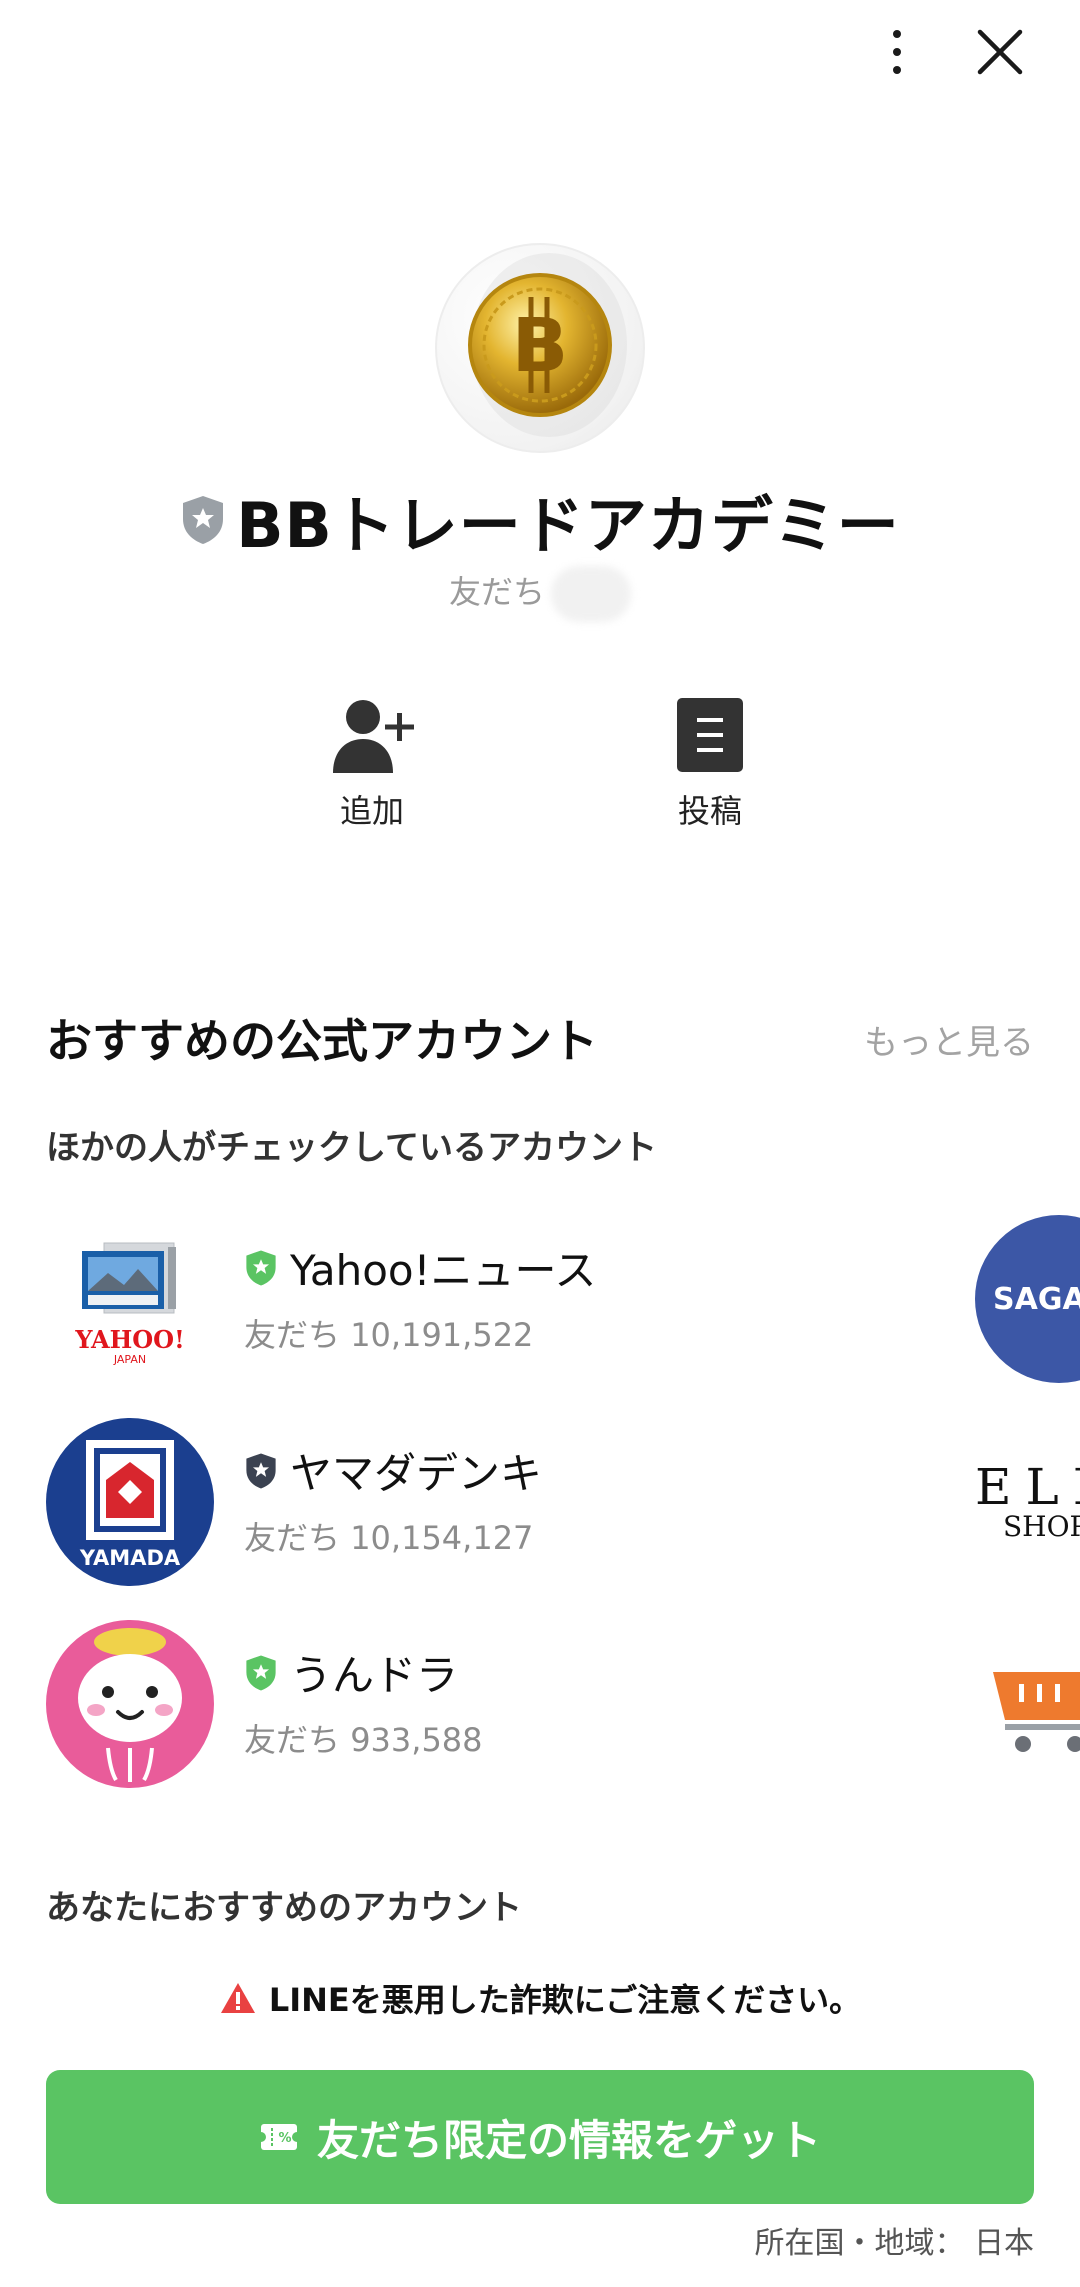 Image resolution: width=1080 pixels, height=2287 pixels. I want to click on yamada-logo-text: YAMADA, so click(130, 1558).